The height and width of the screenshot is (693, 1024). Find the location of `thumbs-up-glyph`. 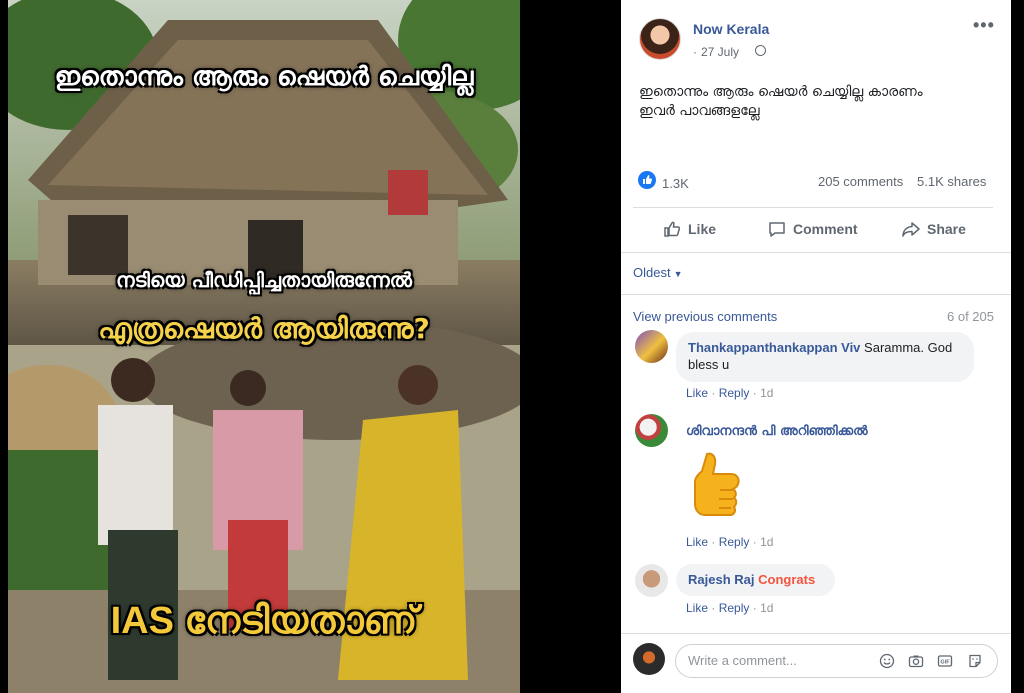

thumbs-up-glyph is located at coordinates (647, 179).